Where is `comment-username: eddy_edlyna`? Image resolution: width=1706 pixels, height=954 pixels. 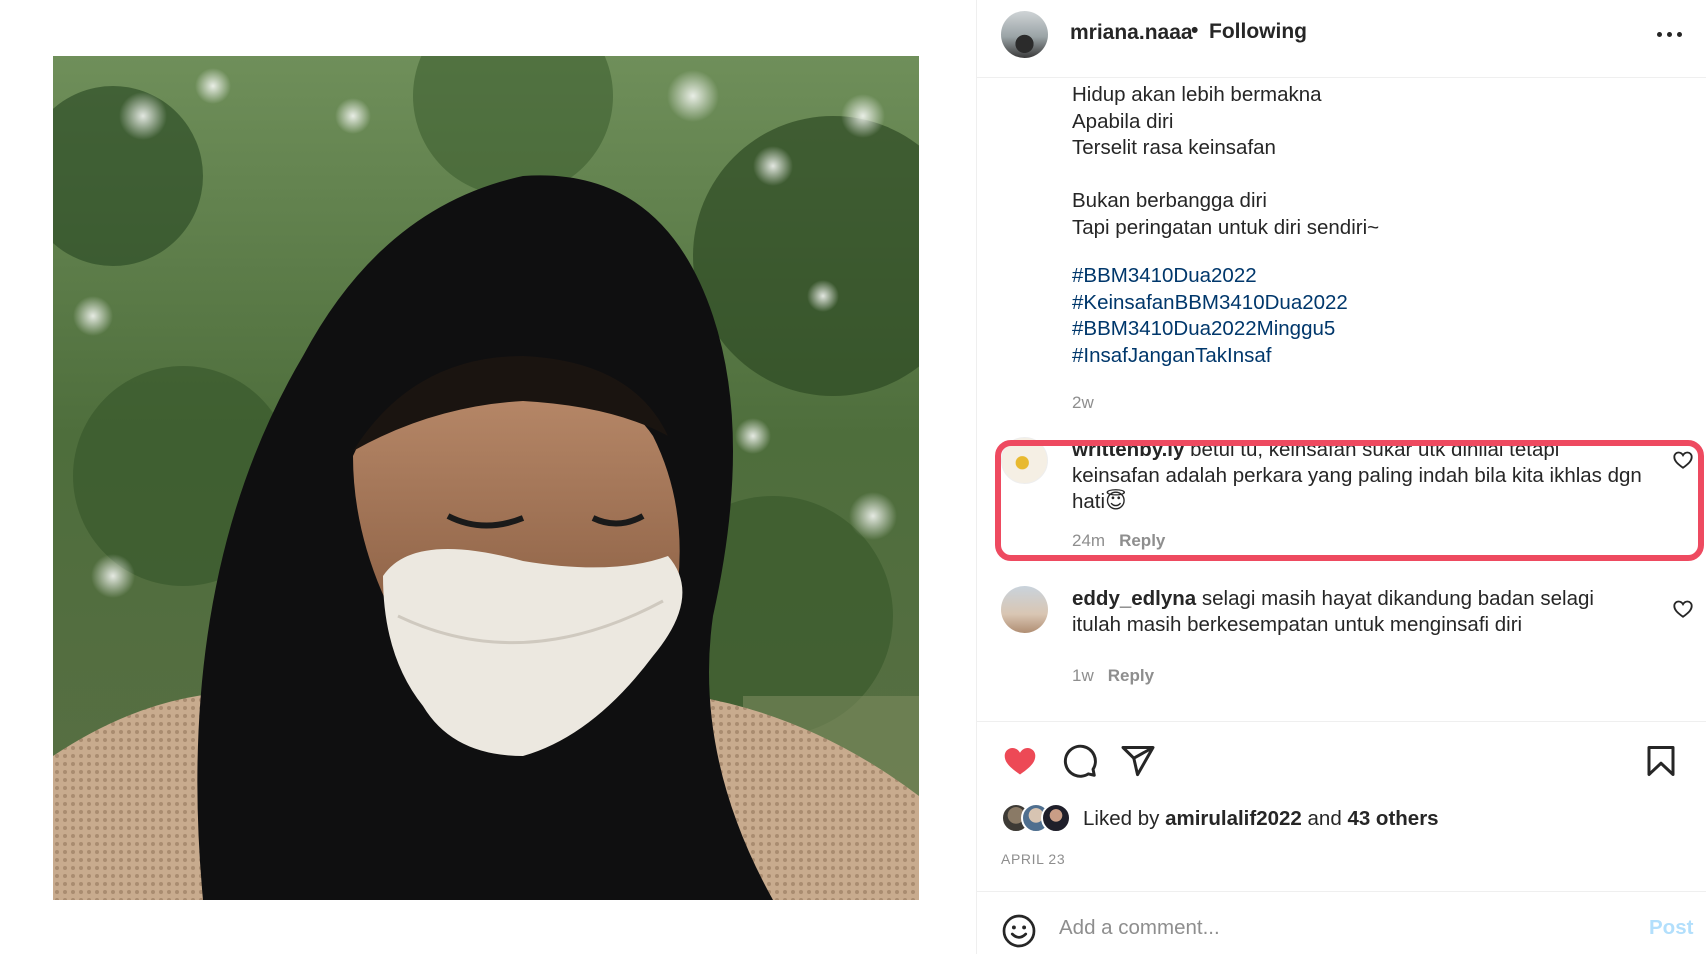
comment-username: eddy_edlyna is located at coordinates (1134, 598).